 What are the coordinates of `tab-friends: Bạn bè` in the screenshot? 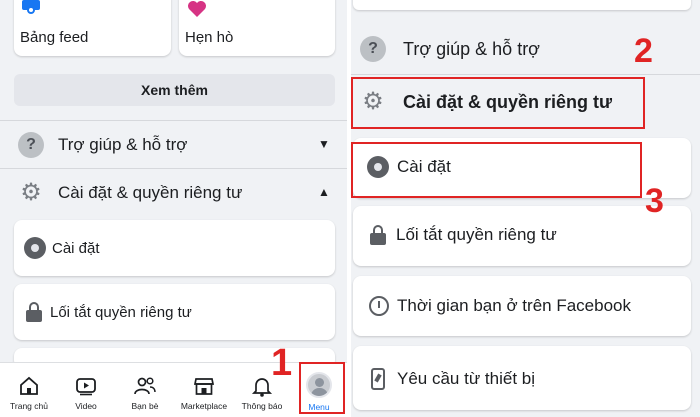 It's located at (145, 390).